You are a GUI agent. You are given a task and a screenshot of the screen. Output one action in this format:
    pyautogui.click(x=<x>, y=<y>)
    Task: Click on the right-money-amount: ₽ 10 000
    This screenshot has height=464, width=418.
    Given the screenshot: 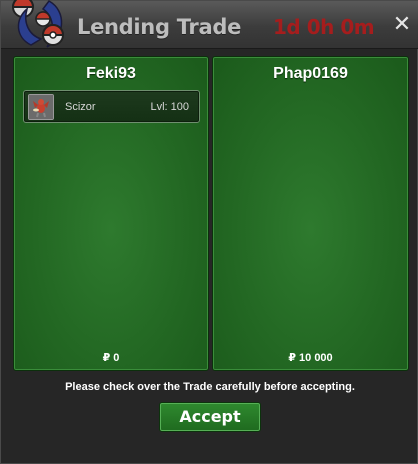 What is the action you would take?
    pyautogui.click(x=310, y=358)
    